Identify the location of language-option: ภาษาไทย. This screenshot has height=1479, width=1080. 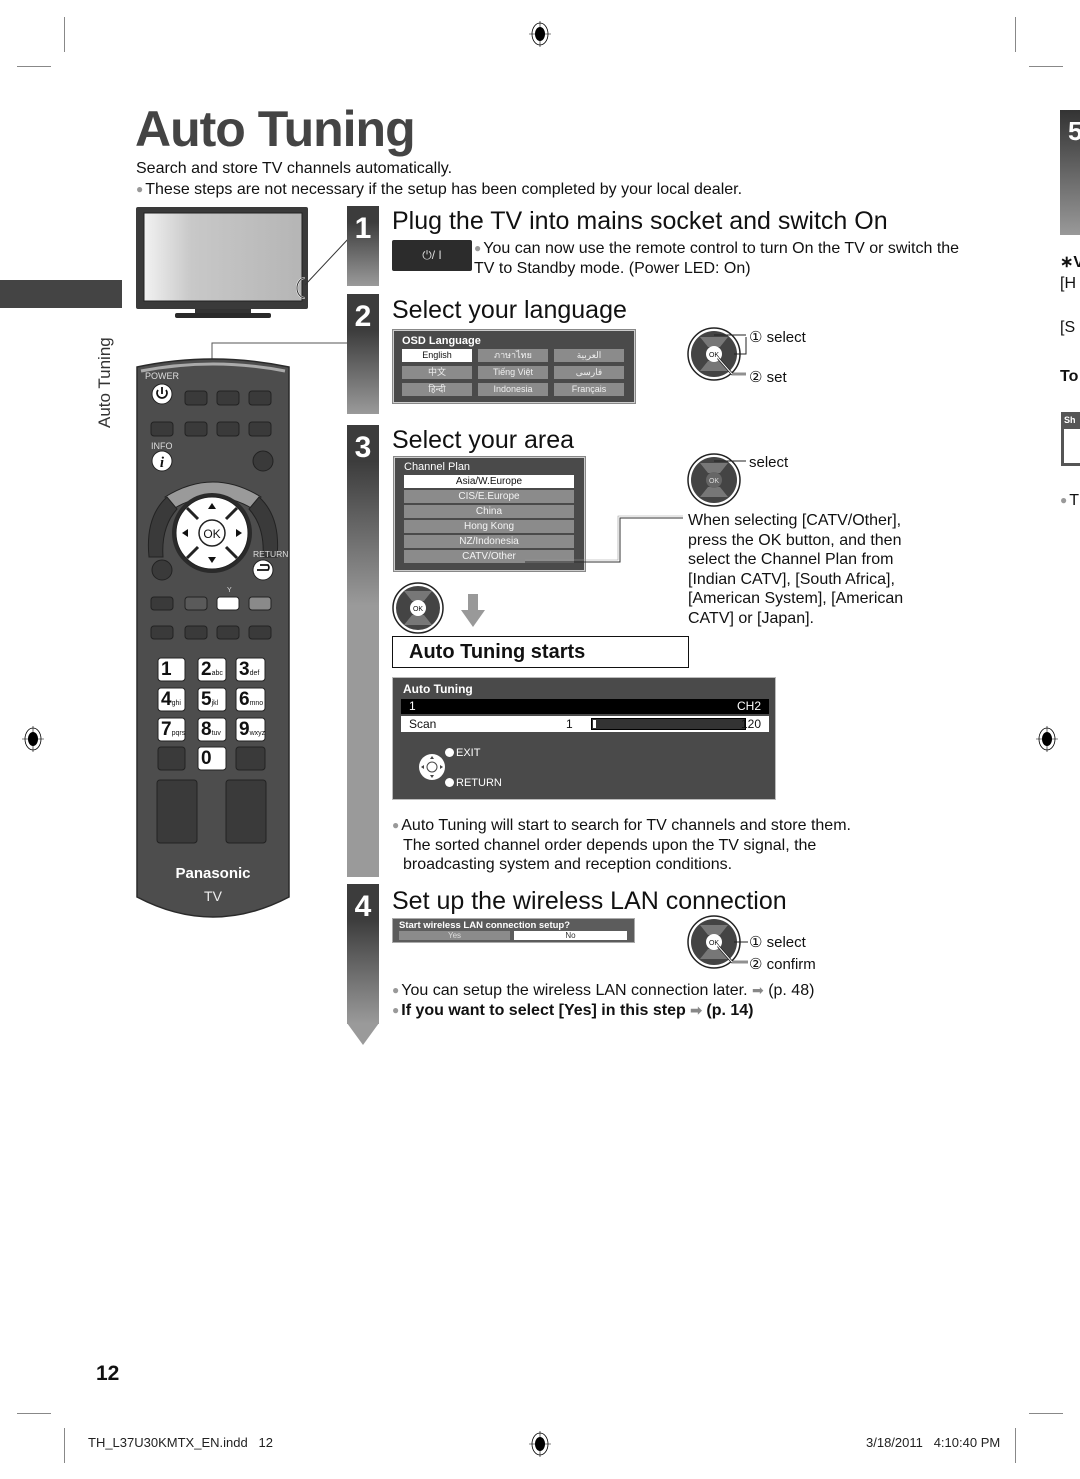
(513, 355).